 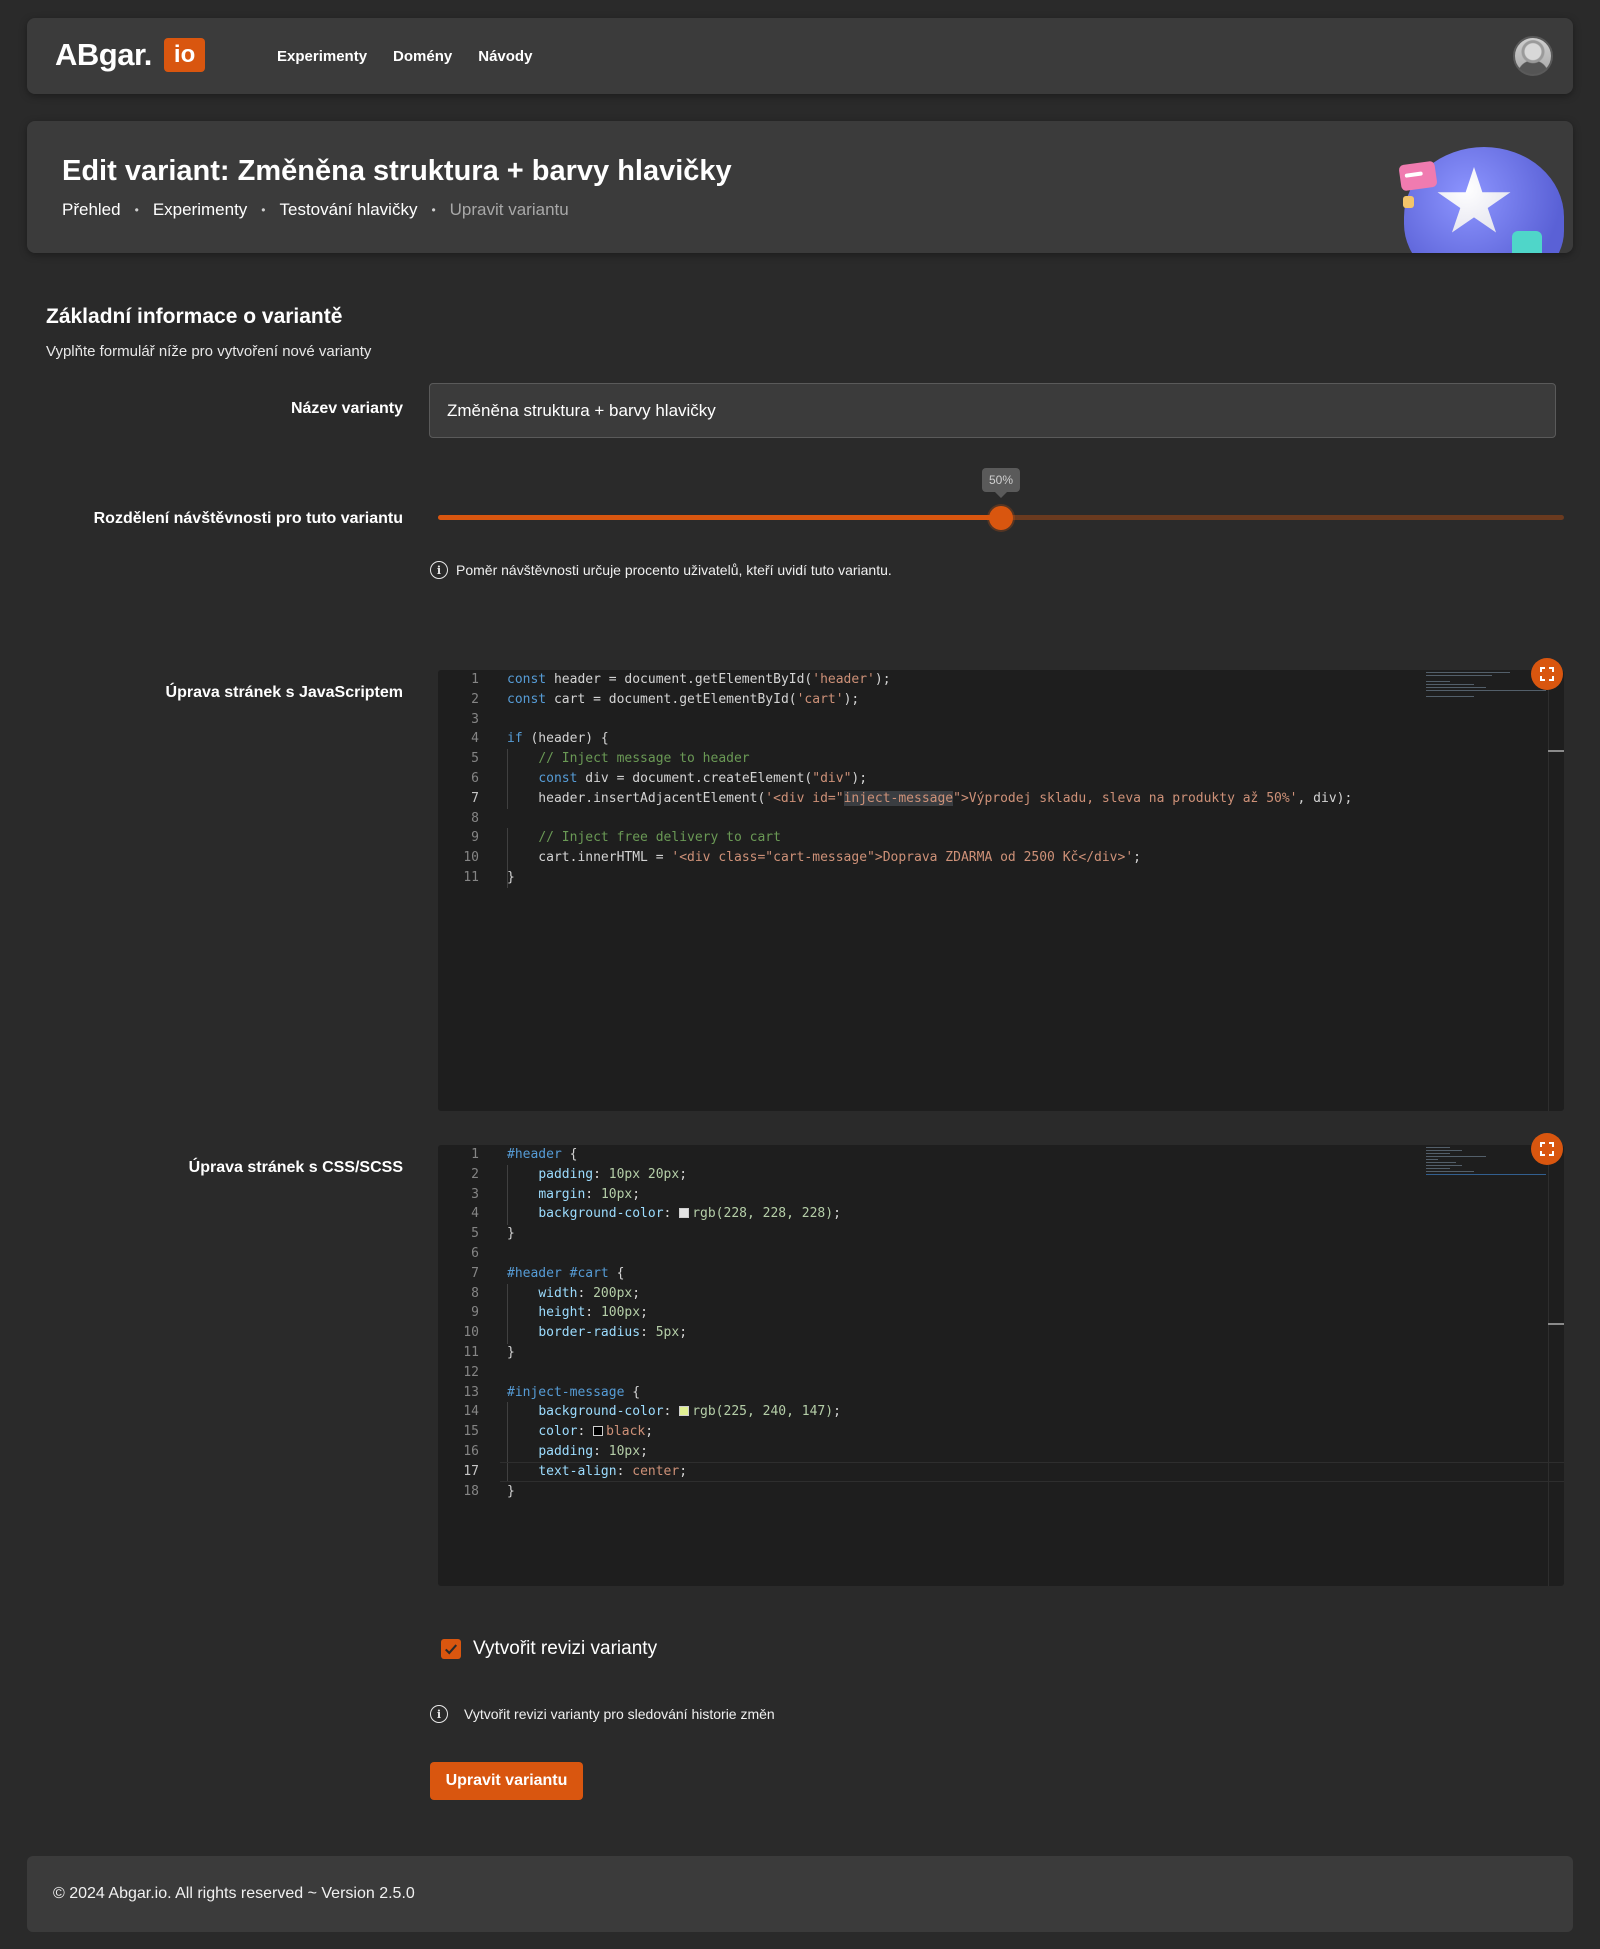 What do you see at coordinates (471, 1451) in the screenshot?
I see `line-number: 16` at bounding box center [471, 1451].